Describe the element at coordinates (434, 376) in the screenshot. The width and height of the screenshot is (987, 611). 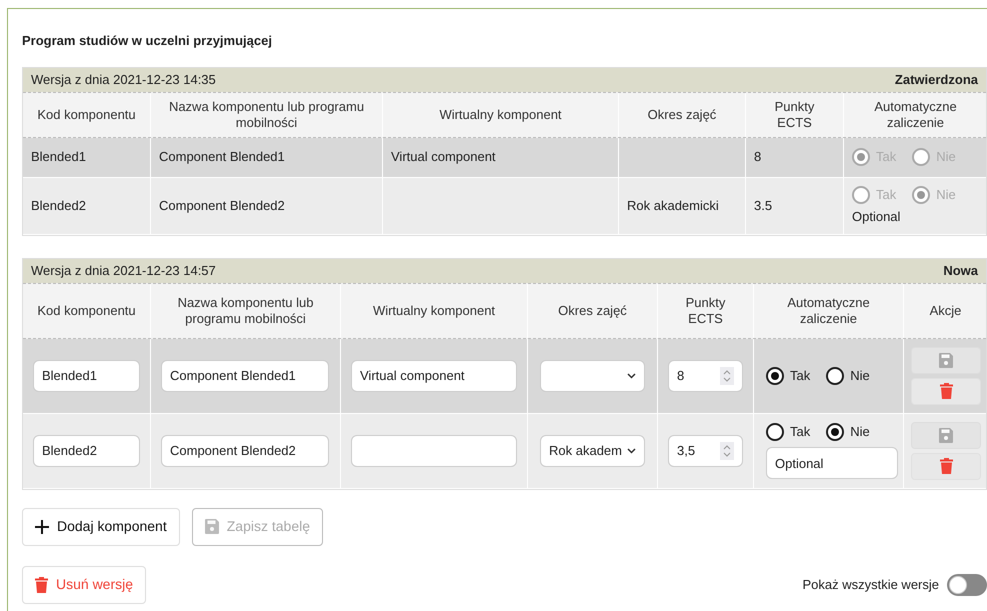
I see `input-field: Virtual component` at that location.